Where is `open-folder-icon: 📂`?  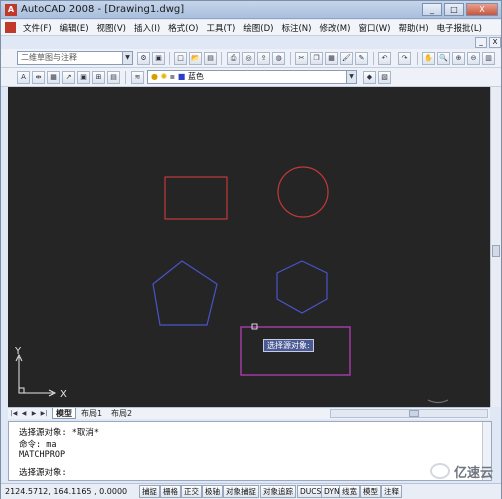 open-folder-icon: 📂 is located at coordinates (195, 58).